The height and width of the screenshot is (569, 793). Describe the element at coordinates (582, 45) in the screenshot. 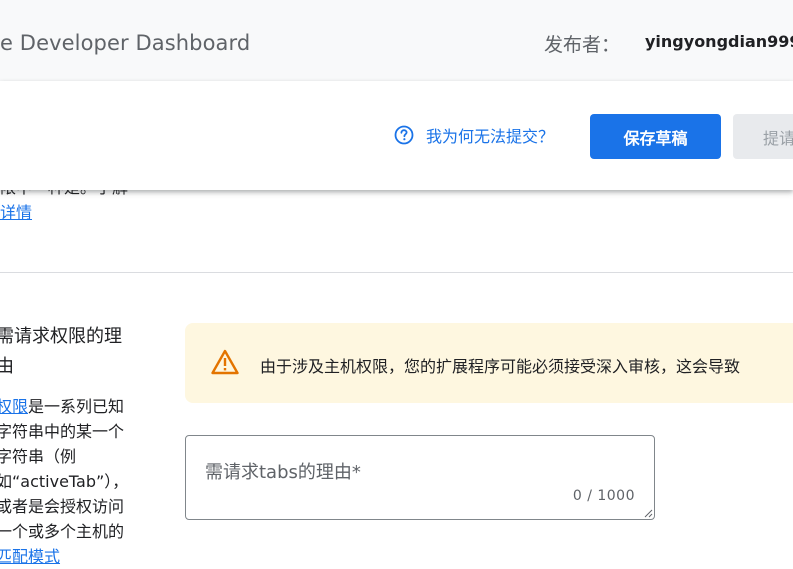

I see `publisher-label: 发布者：` at that location.